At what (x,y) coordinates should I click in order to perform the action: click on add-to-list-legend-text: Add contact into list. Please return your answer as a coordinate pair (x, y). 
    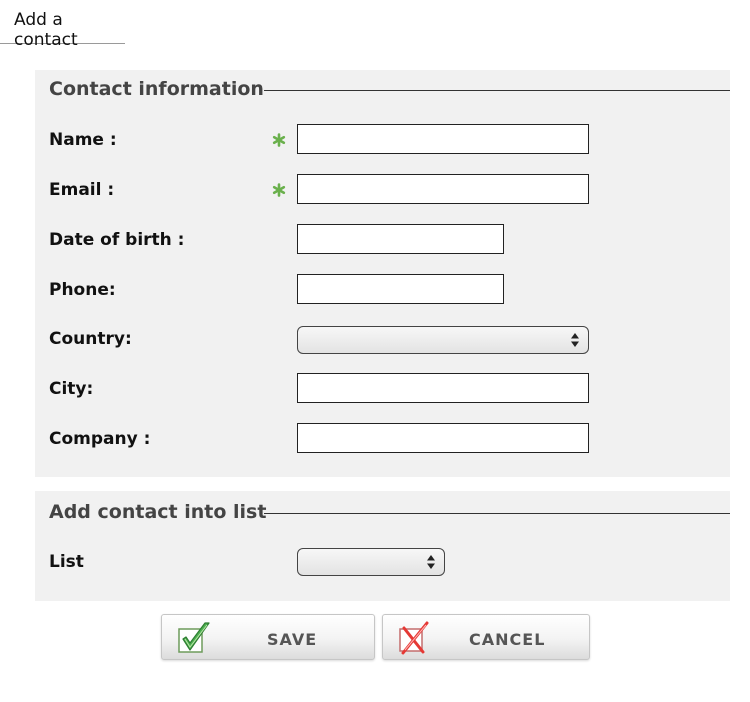
    Looking at the image, I should click on (158, 512).